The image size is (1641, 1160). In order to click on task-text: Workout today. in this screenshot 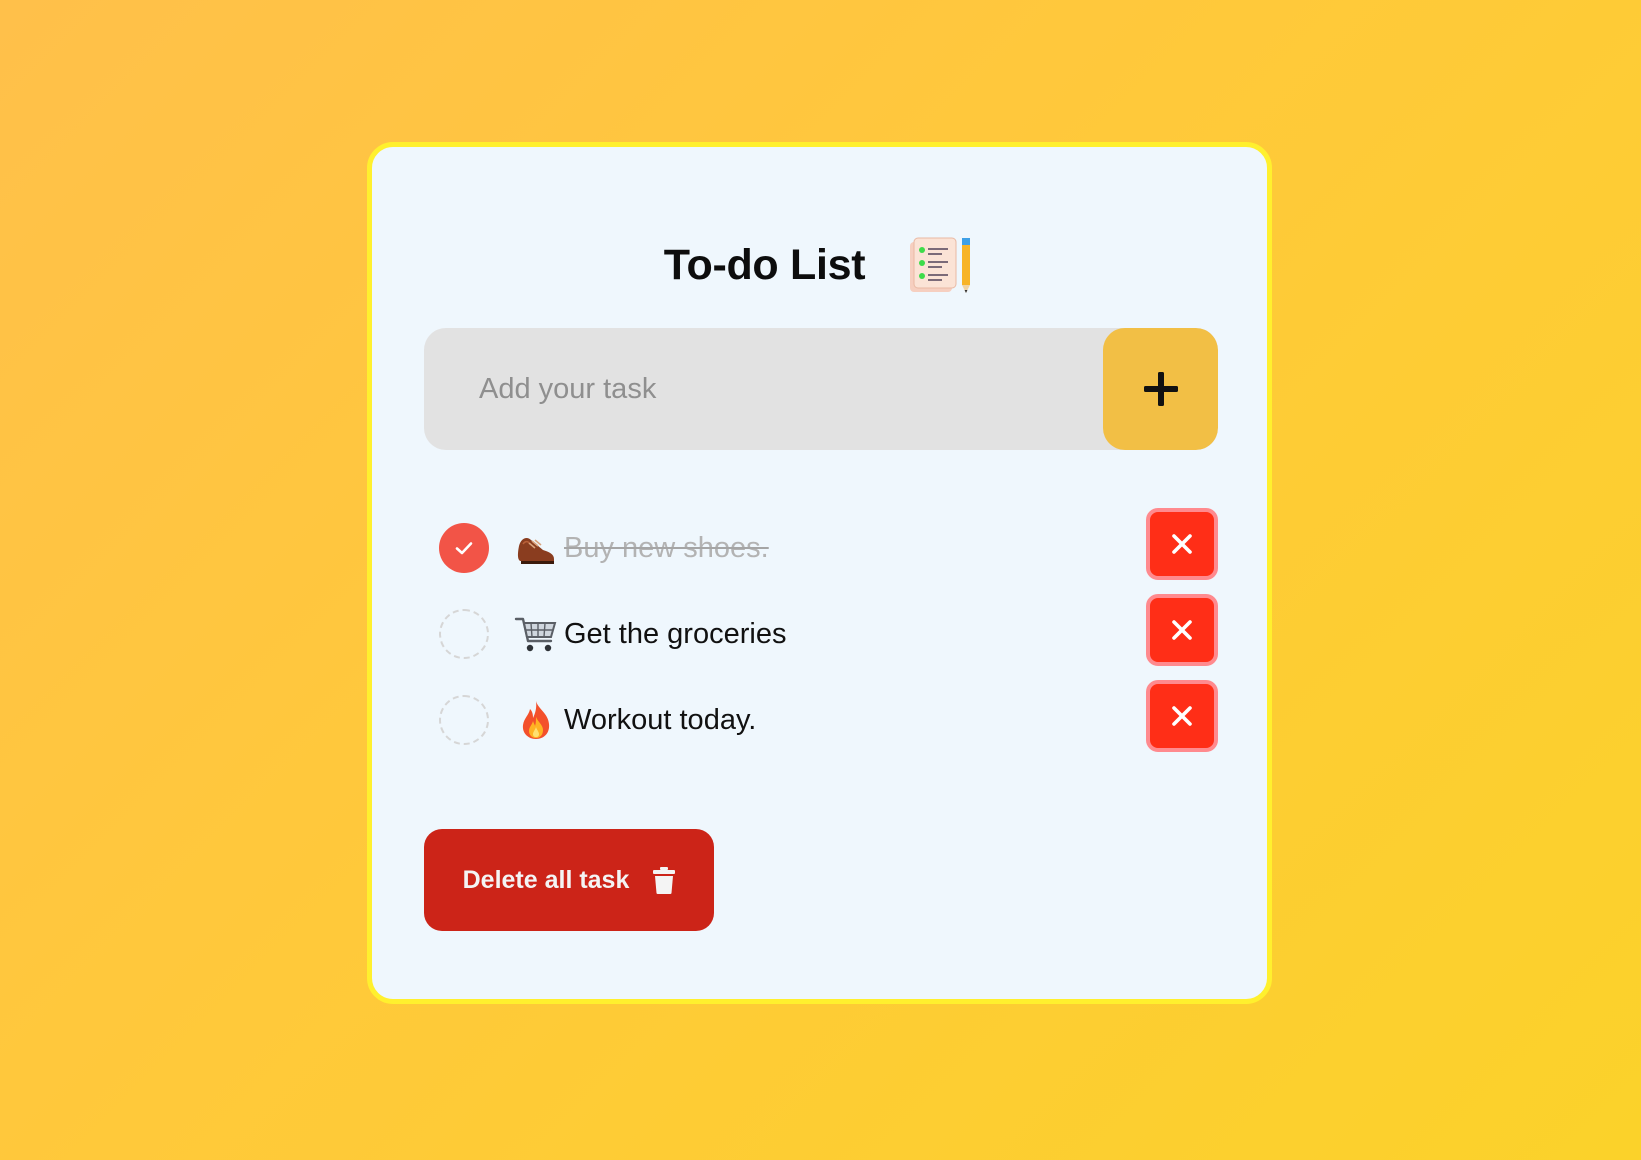, I will do `click(660, 719)`.